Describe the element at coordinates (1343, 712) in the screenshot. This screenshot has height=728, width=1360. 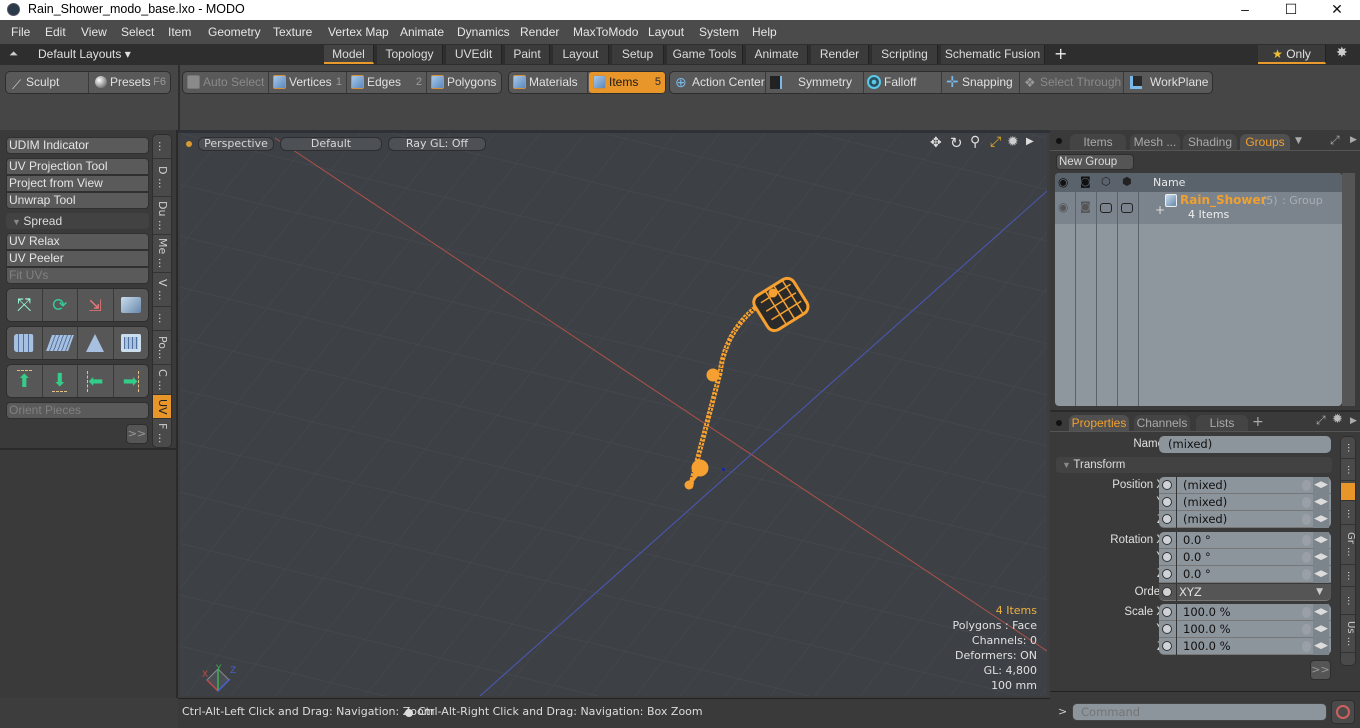
I see `record-macro-button` at that location.